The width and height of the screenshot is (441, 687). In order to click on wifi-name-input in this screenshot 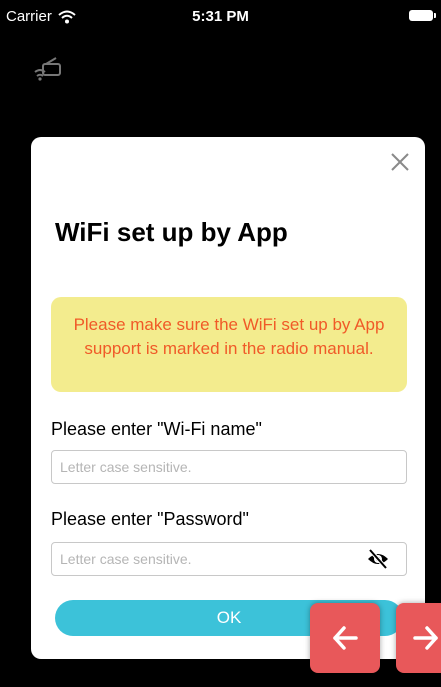, I will do `click(229, 467)`.